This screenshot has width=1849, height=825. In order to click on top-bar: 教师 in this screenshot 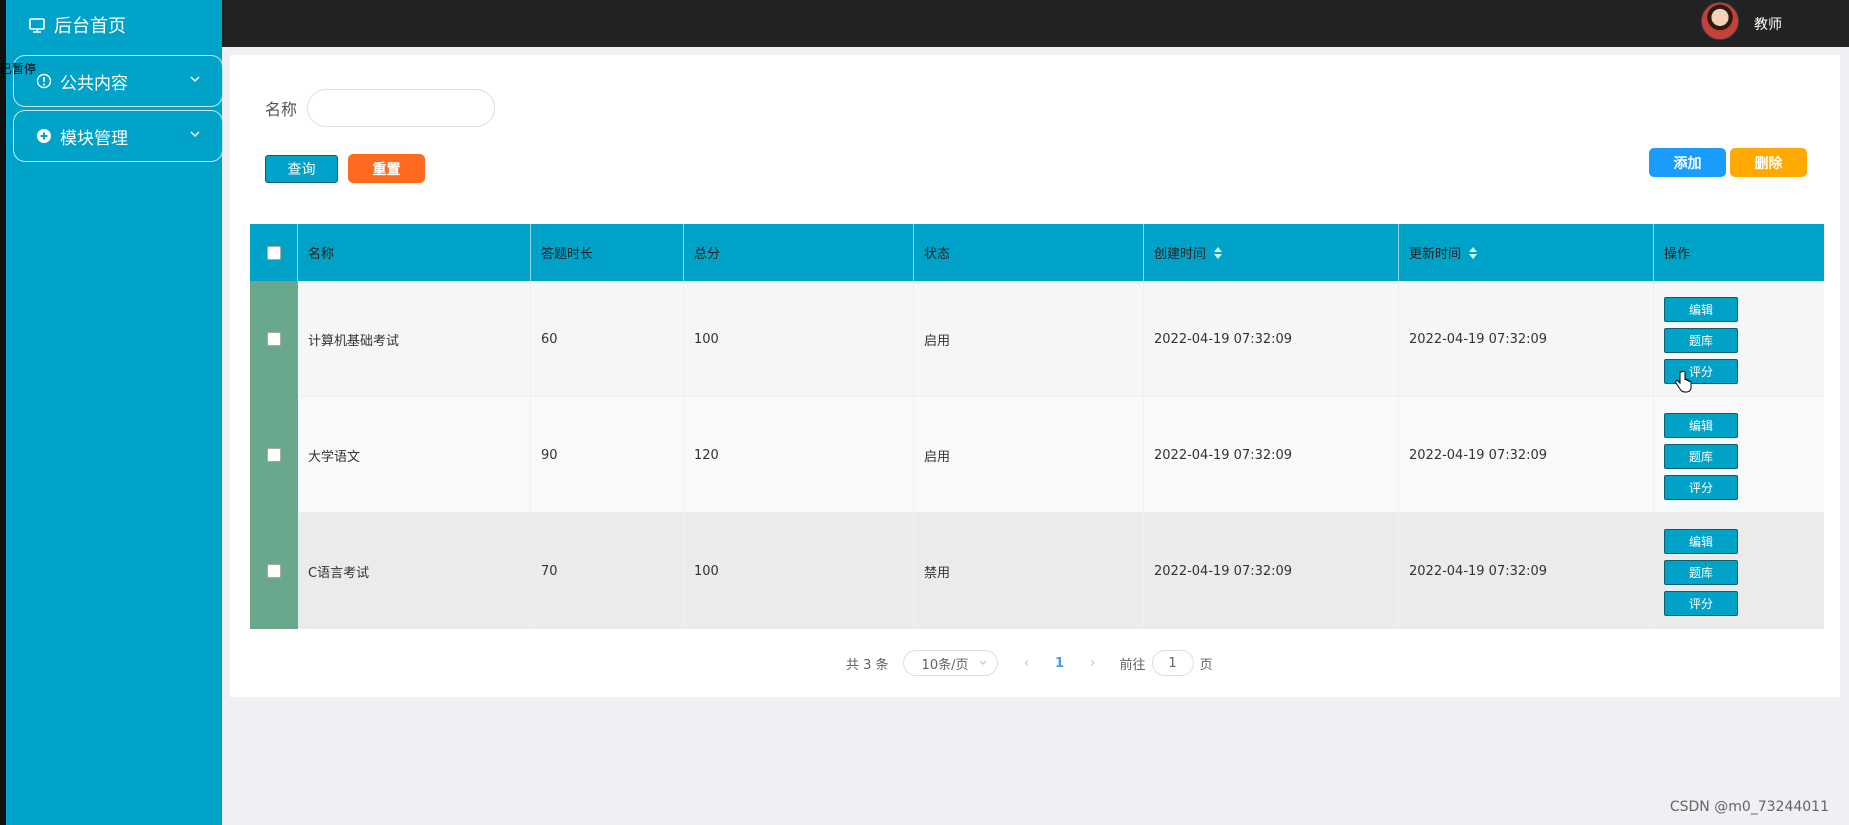, I will do `click(1035, 23)`.